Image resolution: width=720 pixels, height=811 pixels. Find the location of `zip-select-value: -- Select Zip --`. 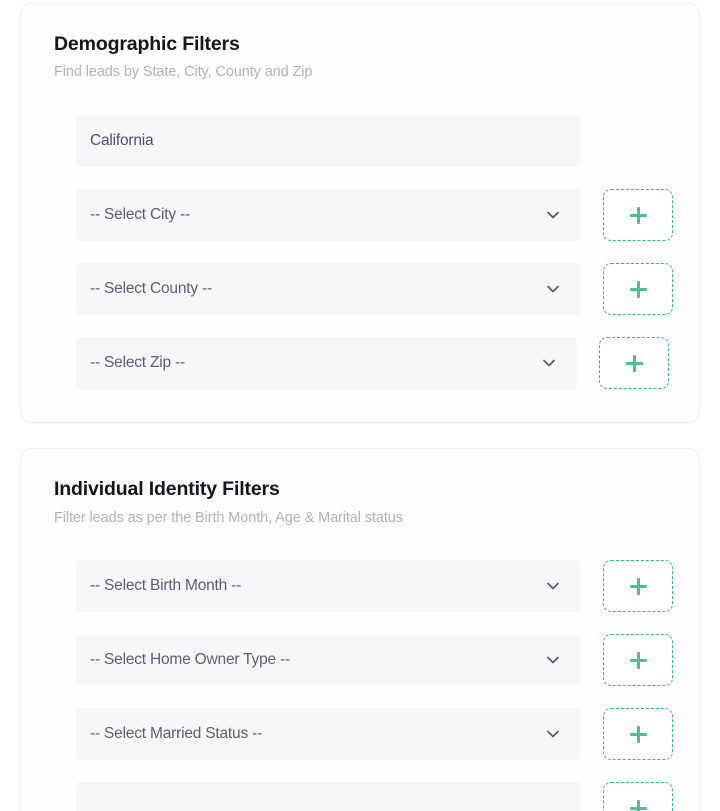

zip-select-value: -- Select Zip -- is located at coordinates (137, 363).